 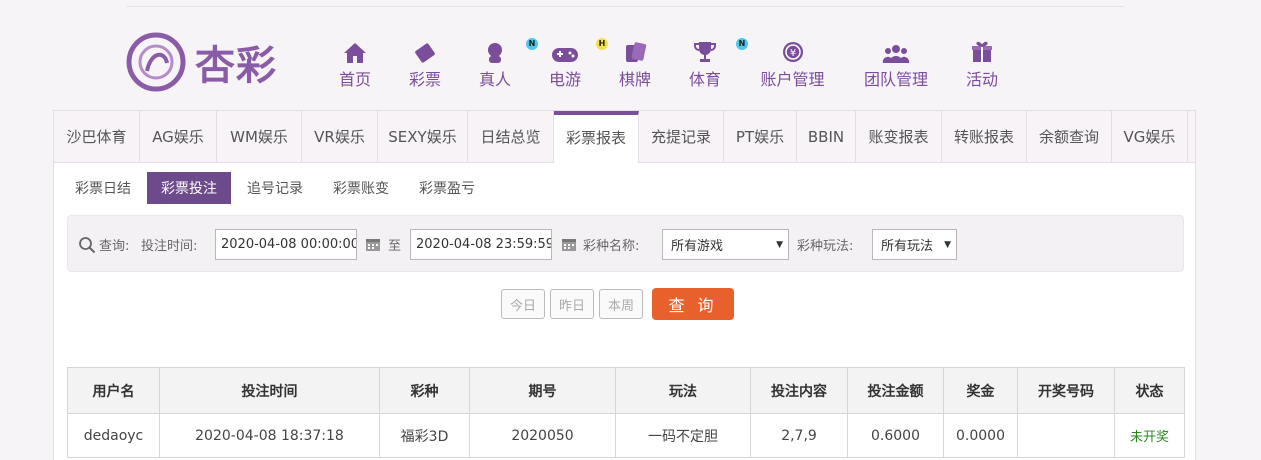 What do you see at coordinates (709, 63) in the screenshot?
I see `nav-sports: 体育 N` at bounding box center [709, 63].